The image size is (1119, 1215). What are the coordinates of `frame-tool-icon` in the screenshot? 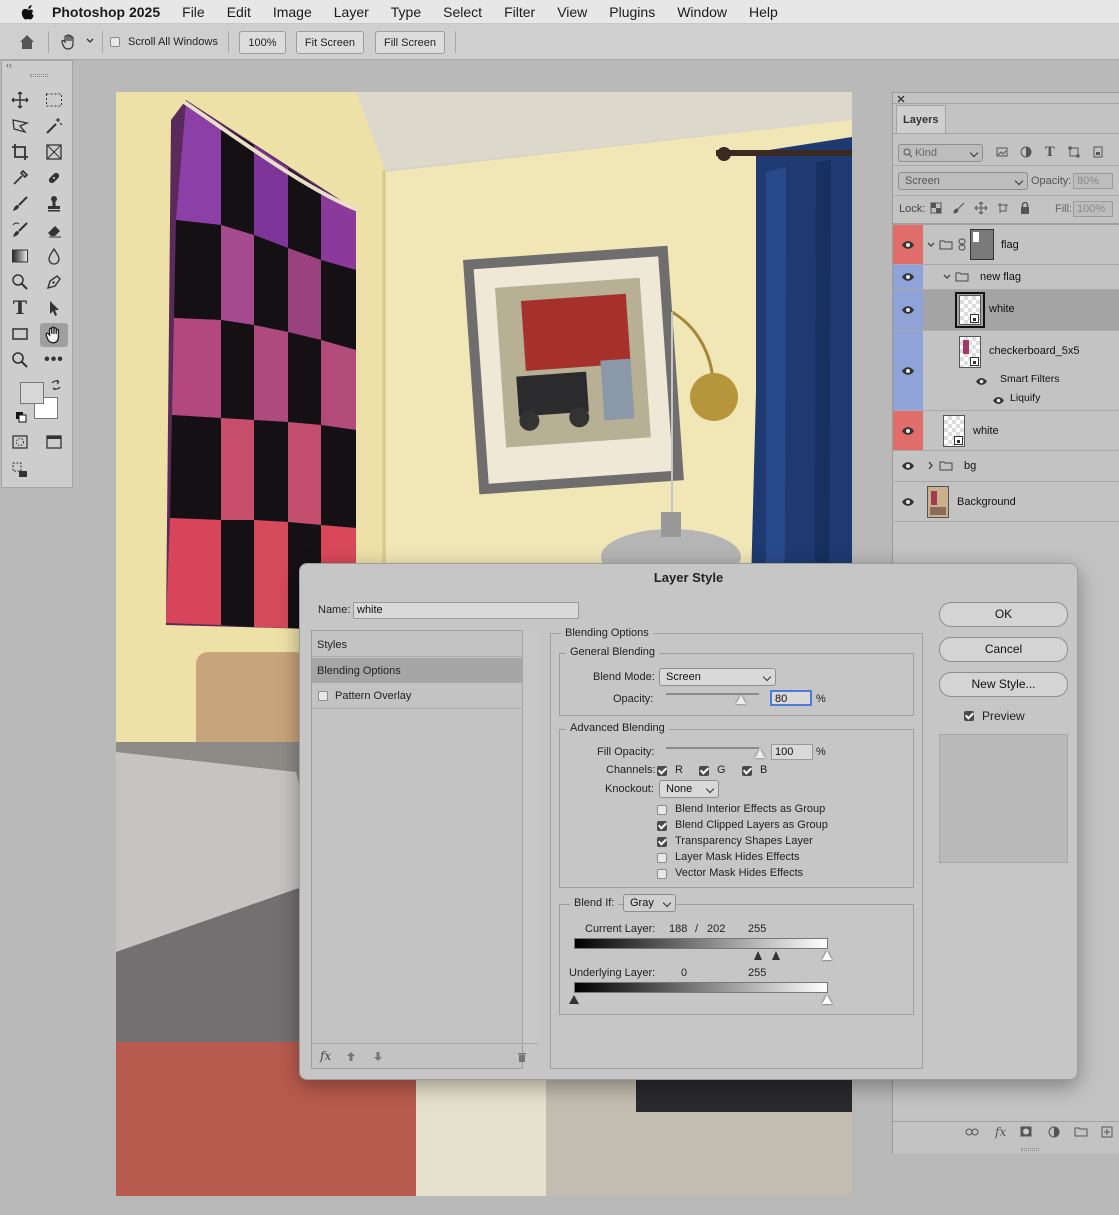 It's located at (54, 152).